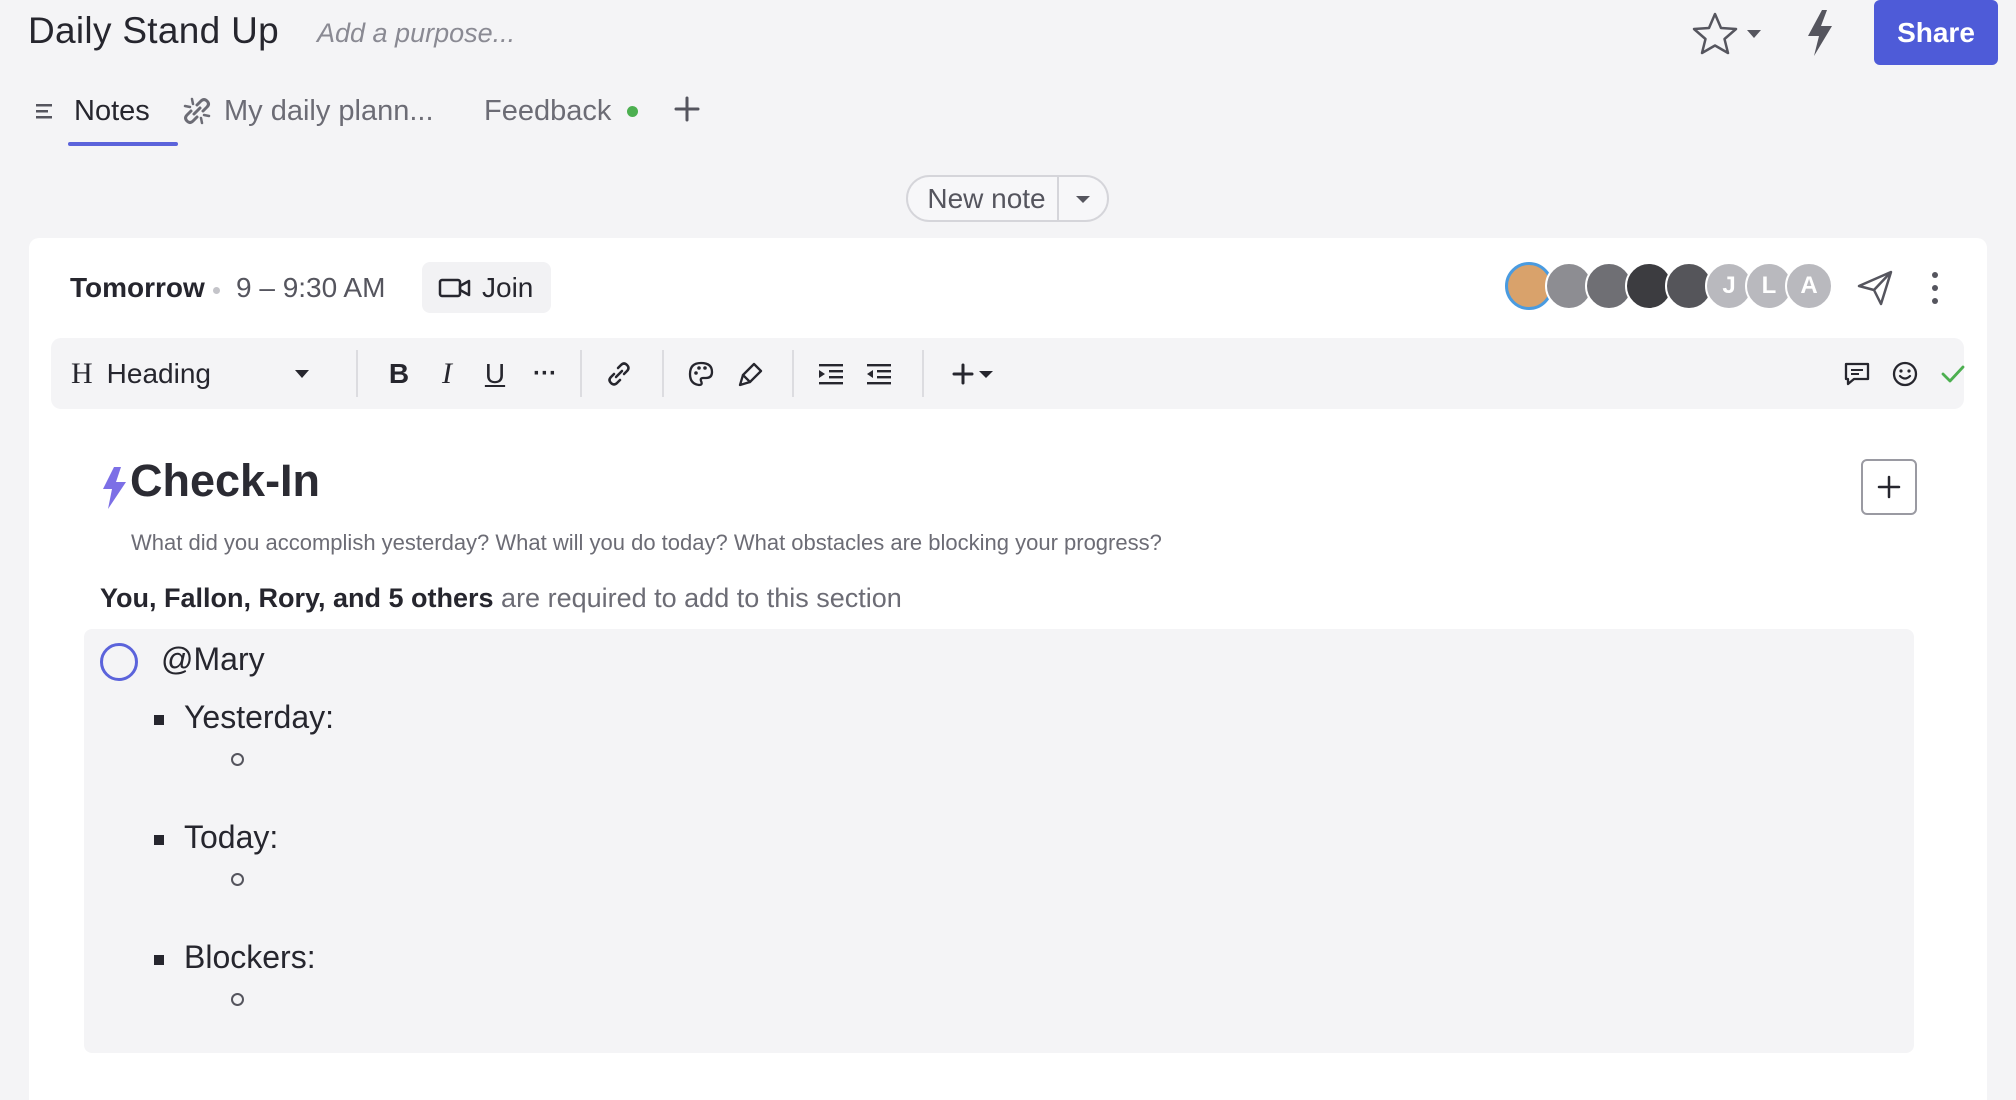 The height and width of the screenshot is (1100, 2016). I want to click on outdent-icon, so click(879, 373).